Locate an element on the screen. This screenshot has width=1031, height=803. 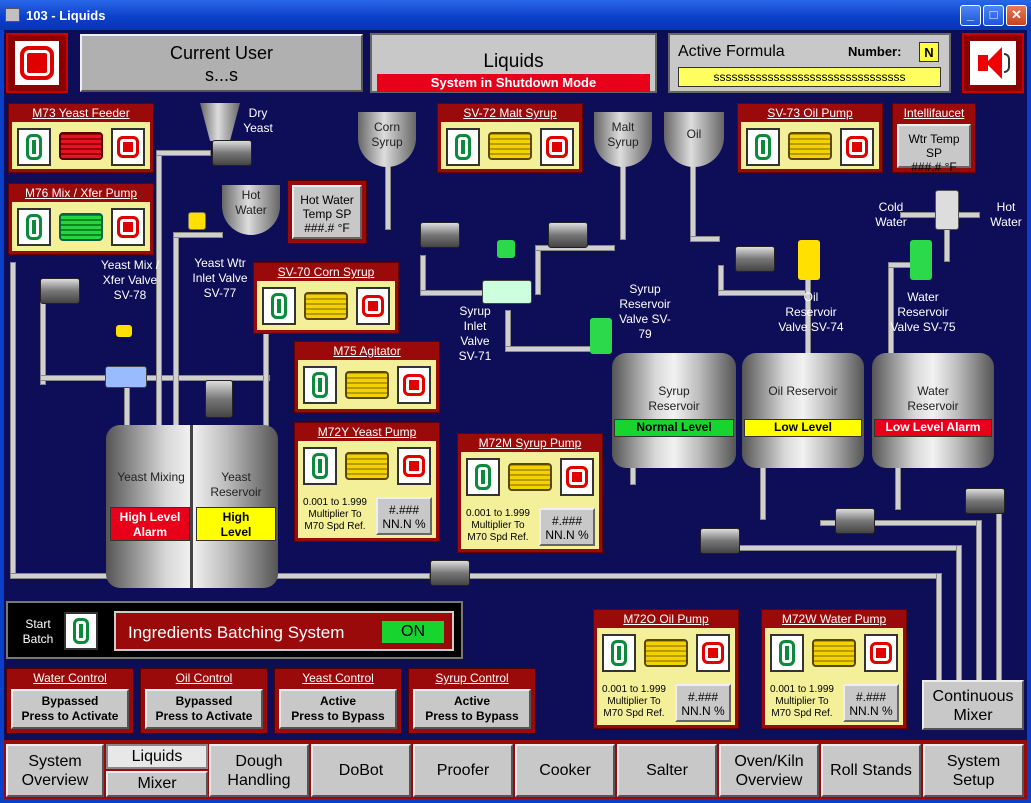
app-icon is located at coordinates (12, 15).